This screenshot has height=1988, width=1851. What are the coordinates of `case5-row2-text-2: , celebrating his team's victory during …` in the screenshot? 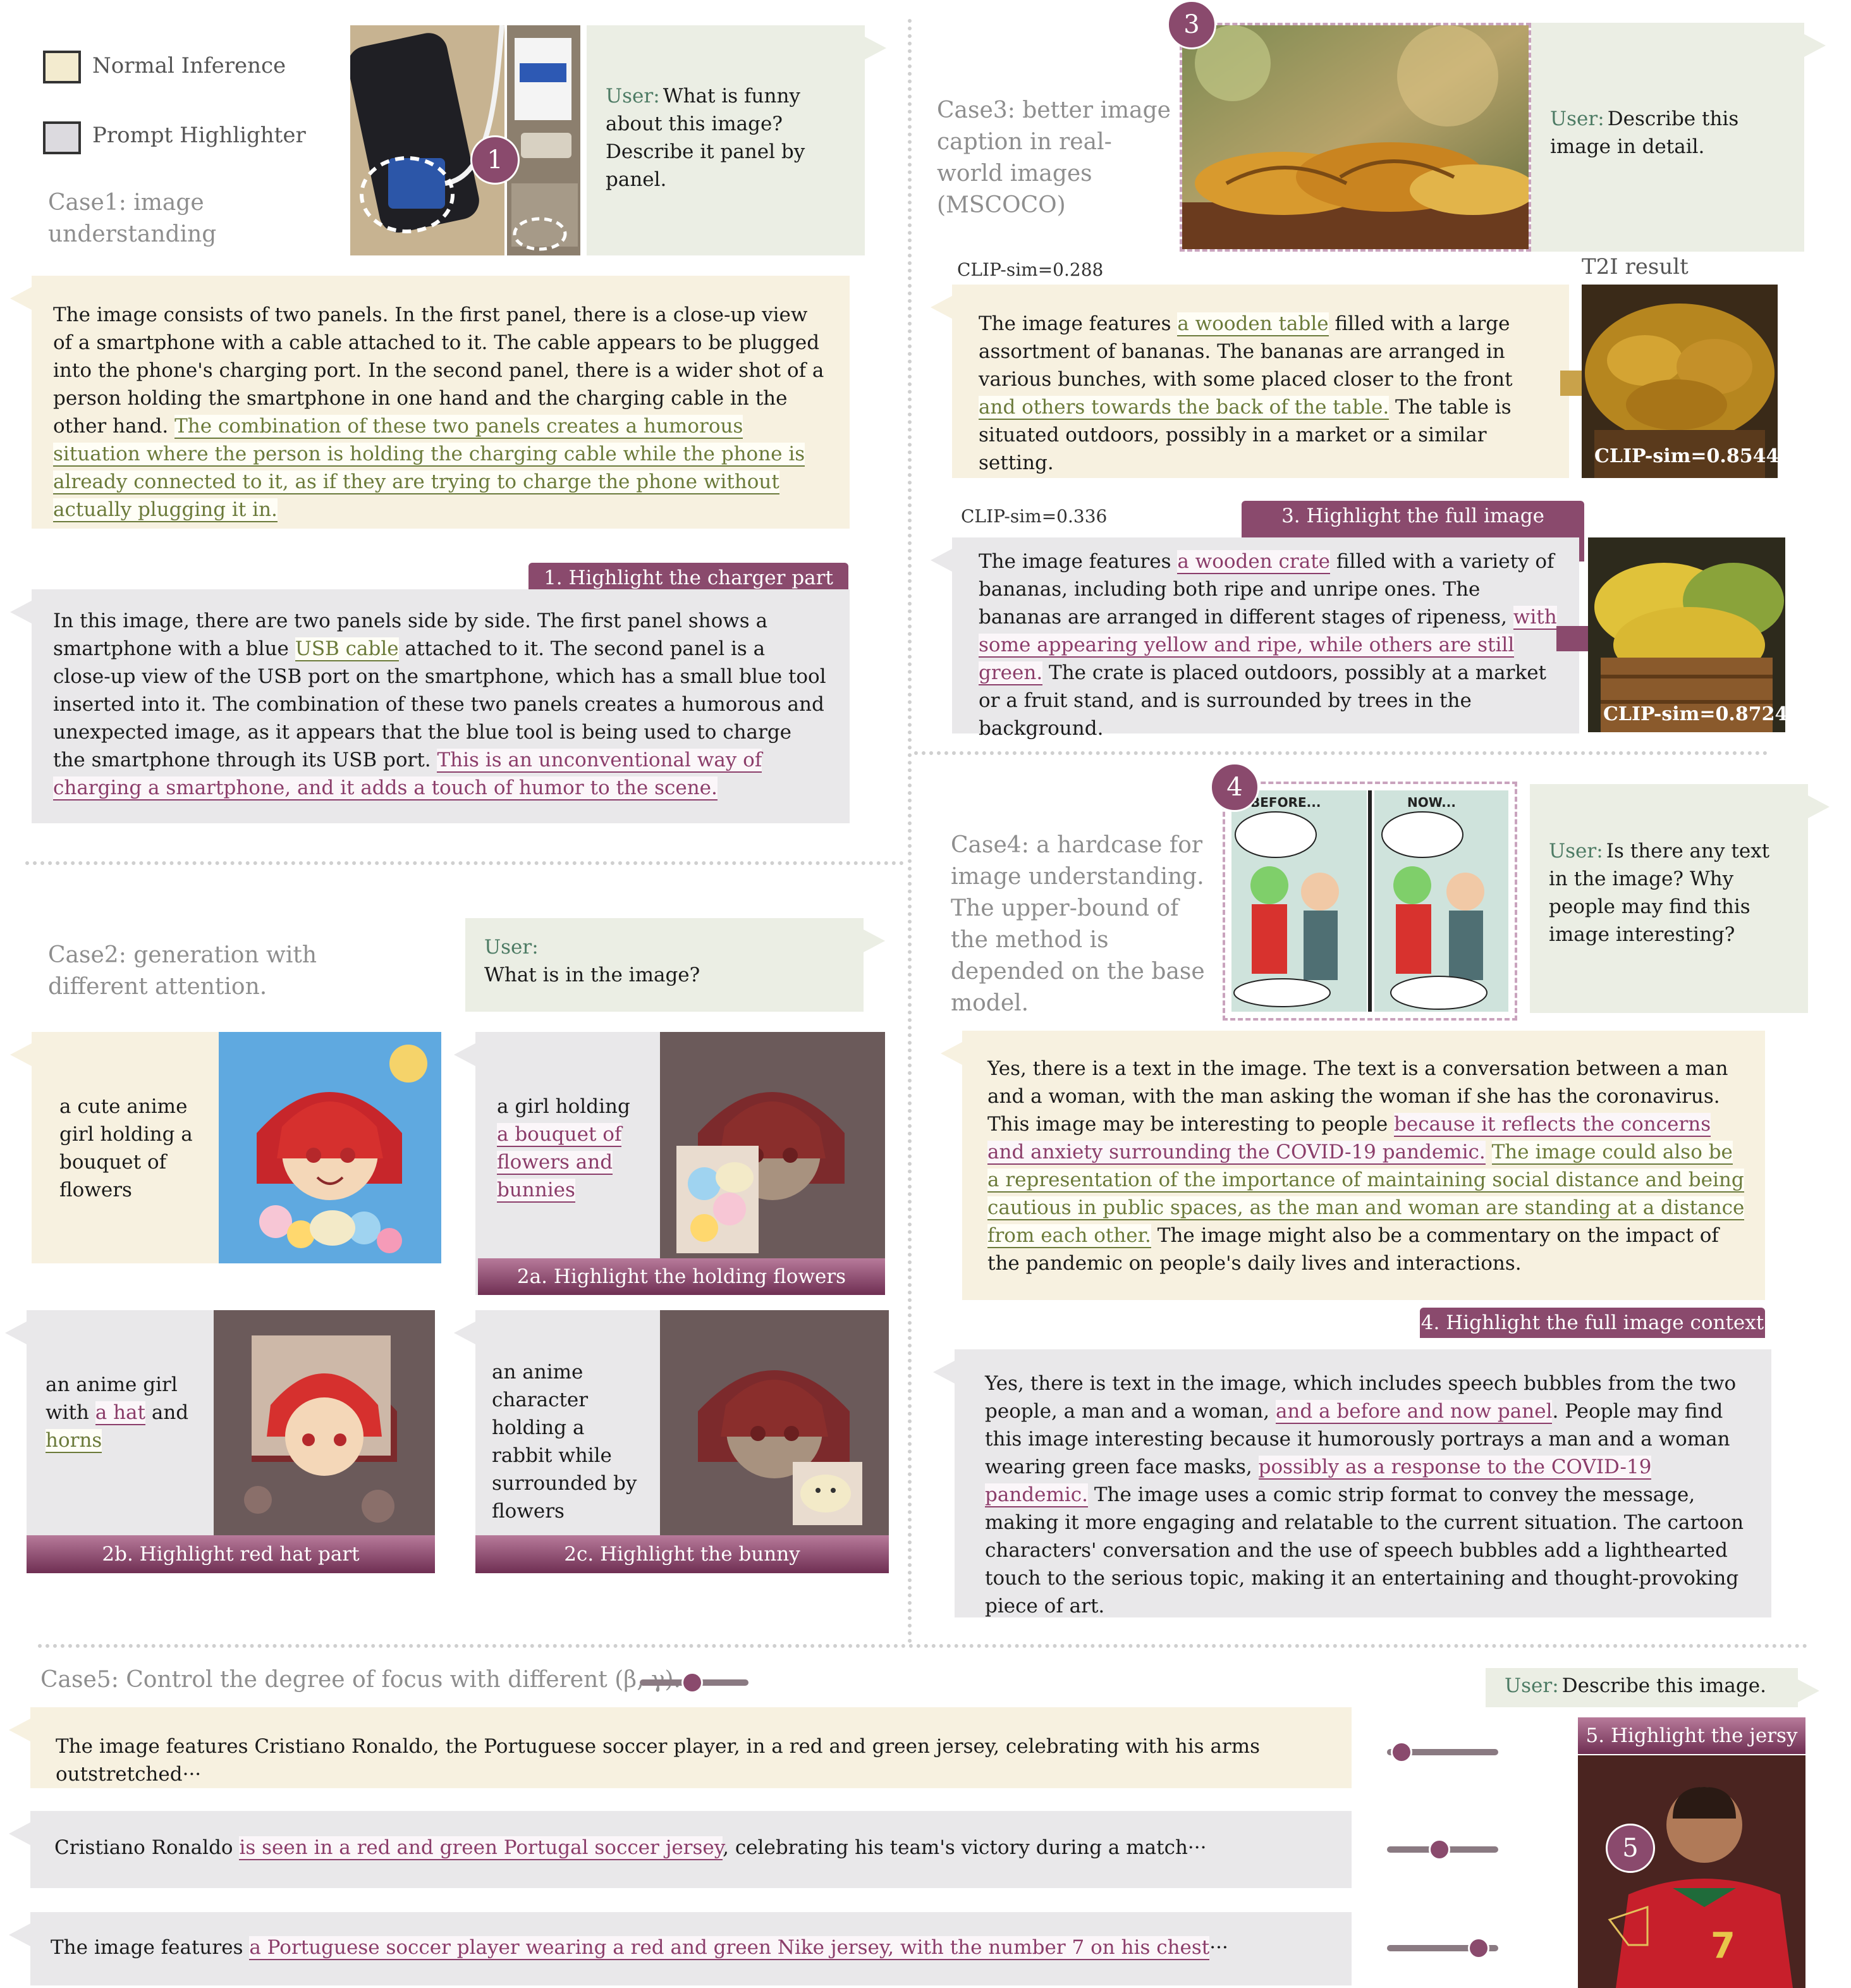 It's located at (965, 1847).